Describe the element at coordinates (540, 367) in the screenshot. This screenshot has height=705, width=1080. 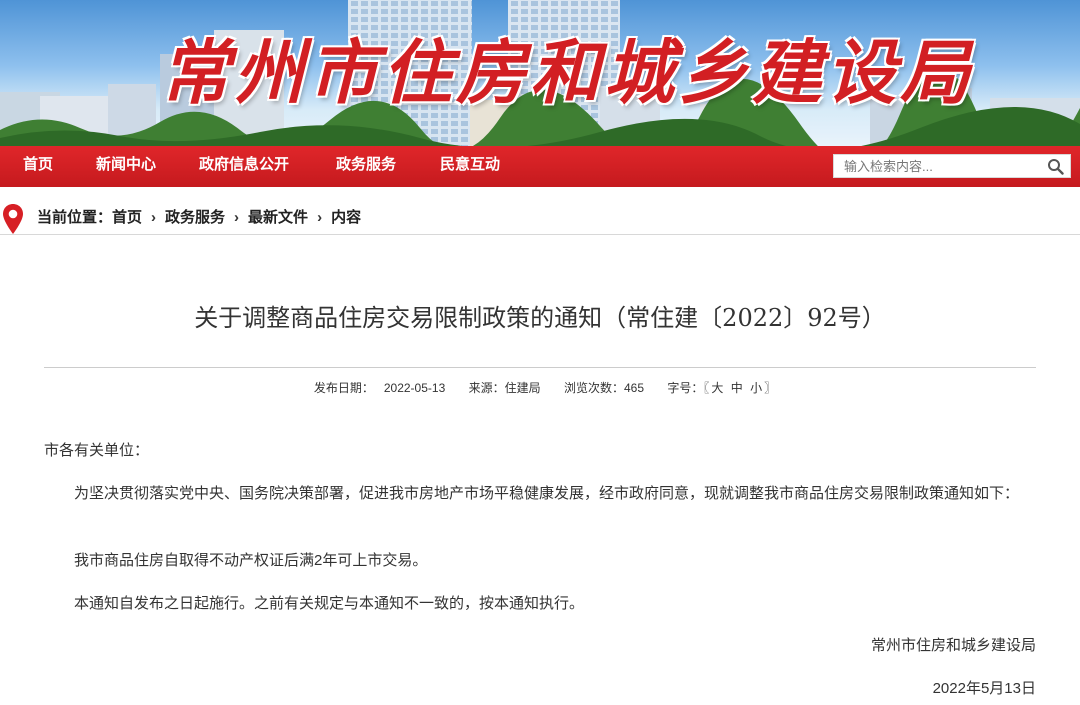
I see `title-divider` at that location.